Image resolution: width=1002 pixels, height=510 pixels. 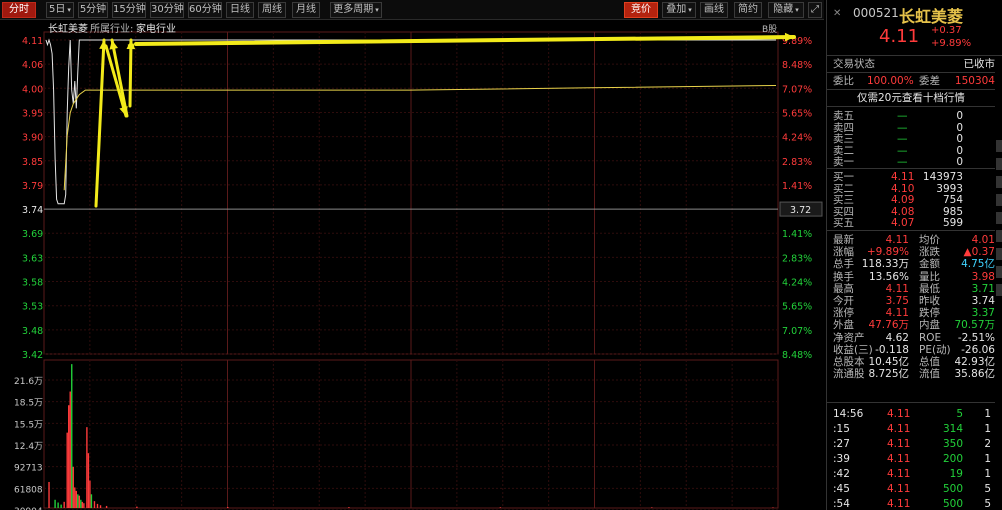 I want to click on price-tick-label: 3.48, so click(x=32, y=331).